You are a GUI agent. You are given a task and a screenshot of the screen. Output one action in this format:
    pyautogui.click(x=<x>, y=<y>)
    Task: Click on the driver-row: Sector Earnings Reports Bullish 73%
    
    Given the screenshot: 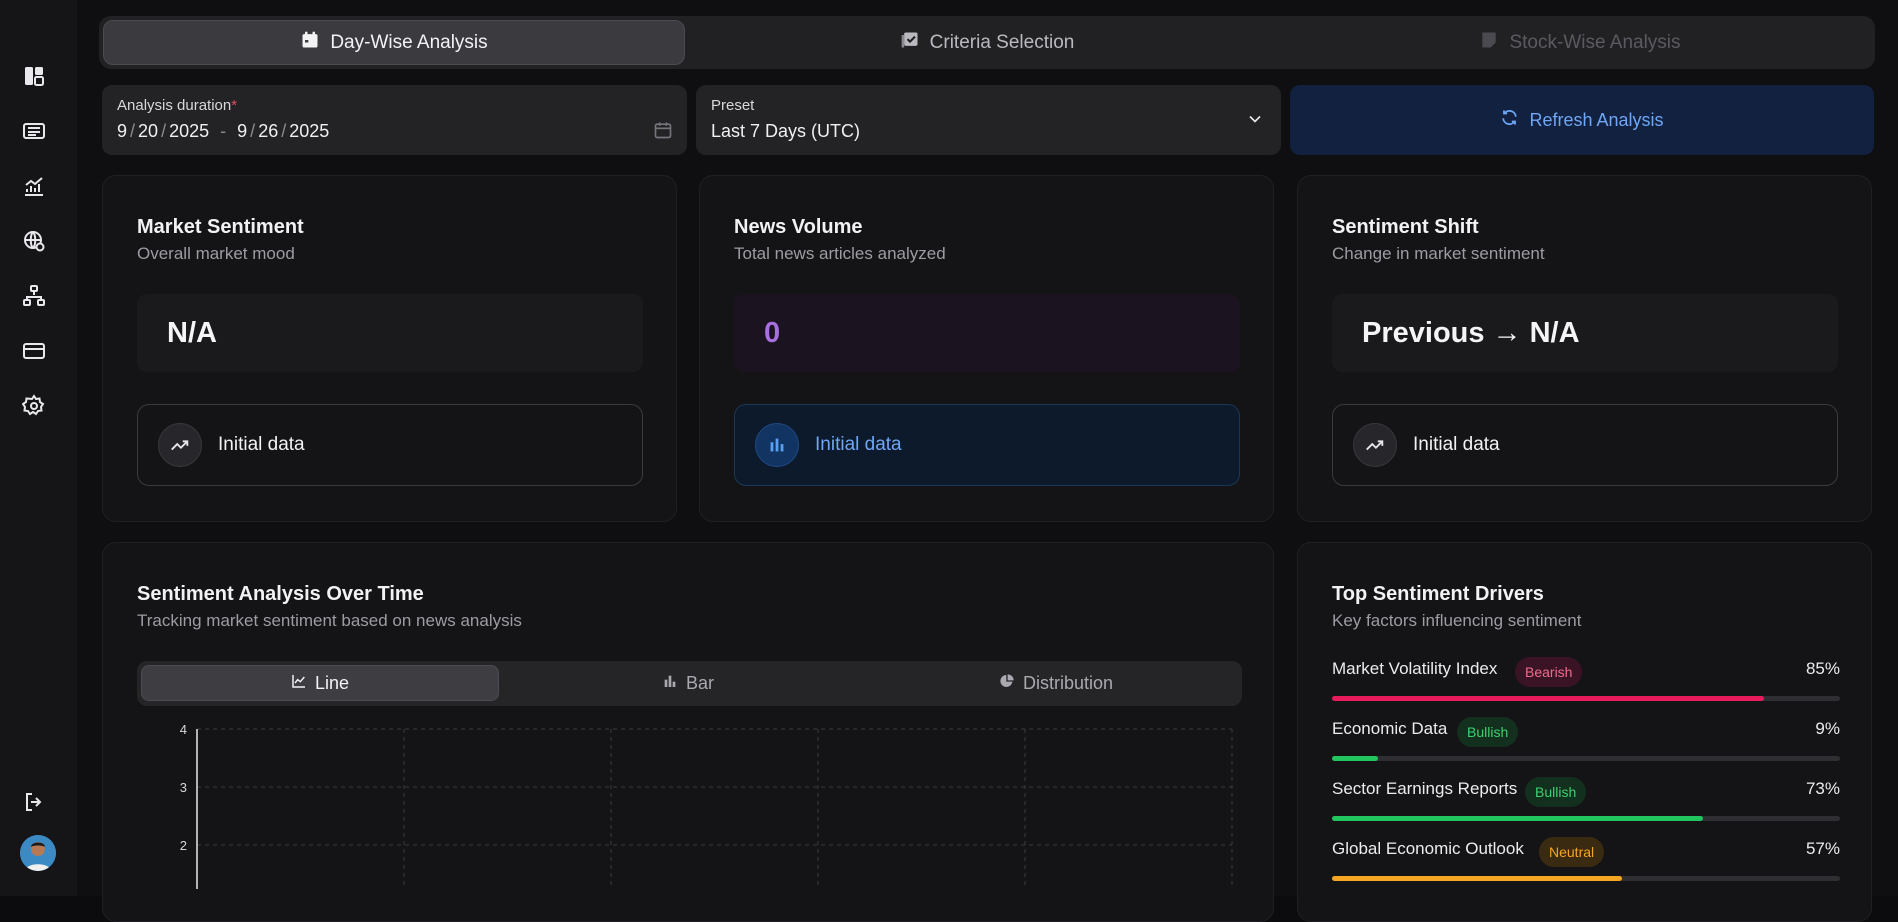 What is the action you would take?
    pyautogui.click(x=1586, y=803)
    